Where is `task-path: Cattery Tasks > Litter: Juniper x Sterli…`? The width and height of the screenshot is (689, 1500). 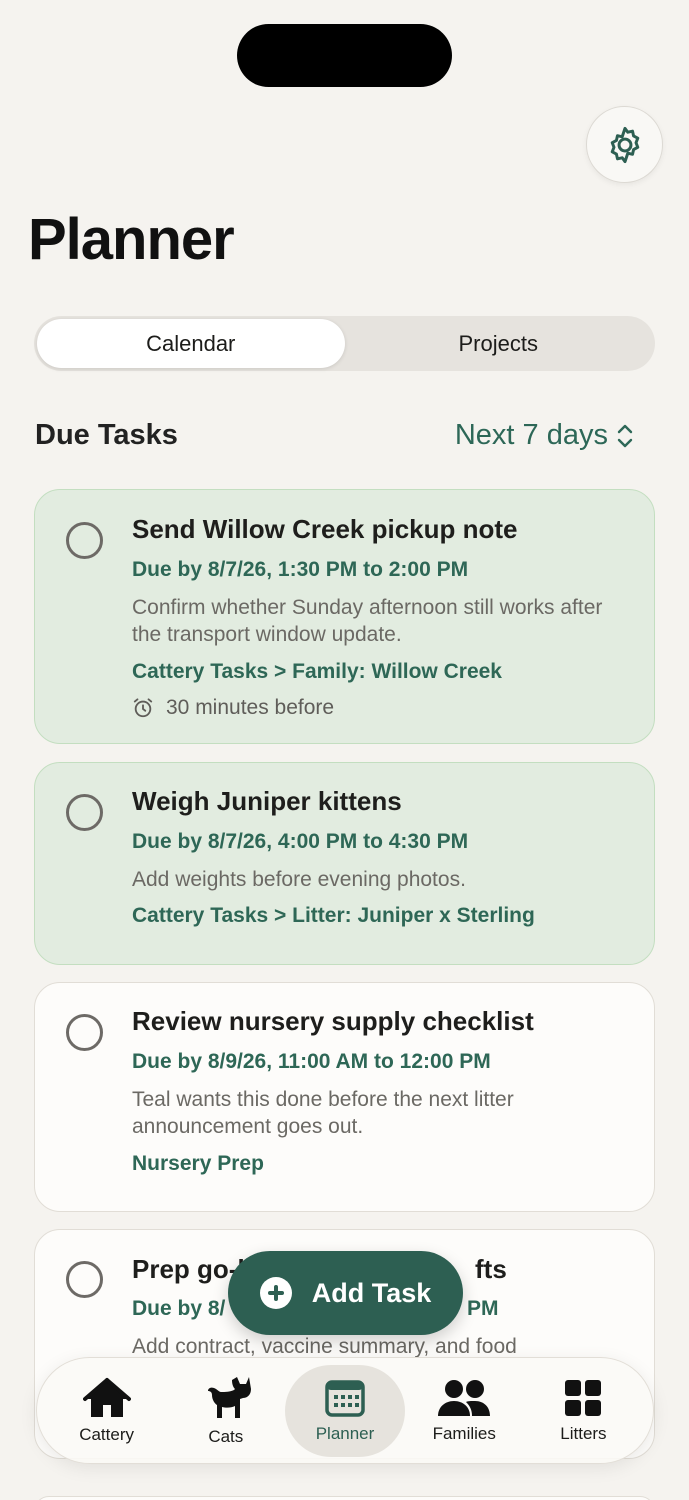 task-path: Cattery Tasks > Litter: Juniper x Sterli… is located at coordinates (333, 916).